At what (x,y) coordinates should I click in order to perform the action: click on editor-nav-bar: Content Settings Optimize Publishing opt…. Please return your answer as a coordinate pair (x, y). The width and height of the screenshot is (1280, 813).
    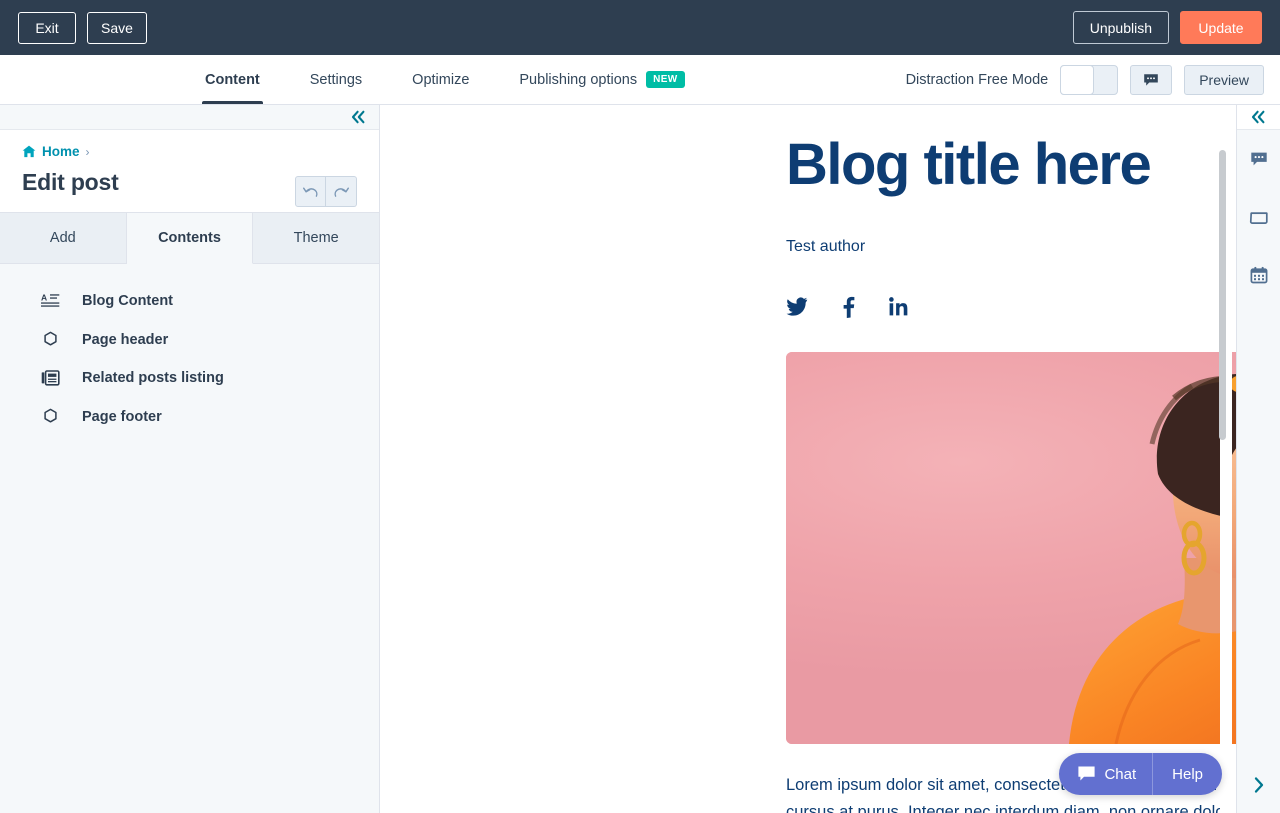
    Looking at the image, I should click on (640, 80).